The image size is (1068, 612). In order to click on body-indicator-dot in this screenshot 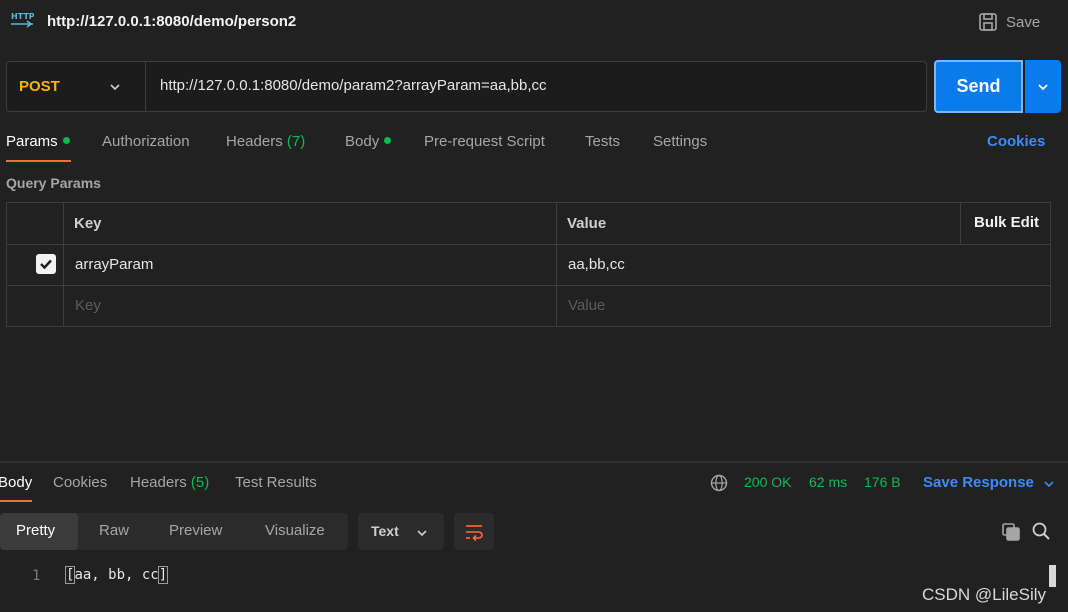, I will do `click(388, 140)`.